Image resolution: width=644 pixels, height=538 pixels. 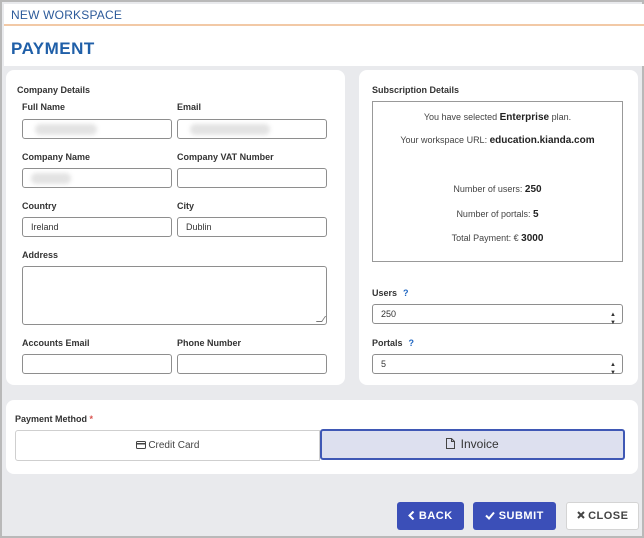 What do you see at coordinates (252, 364) in the screenshot?
I see `phone-number-field` at bounding box center [252, 364].